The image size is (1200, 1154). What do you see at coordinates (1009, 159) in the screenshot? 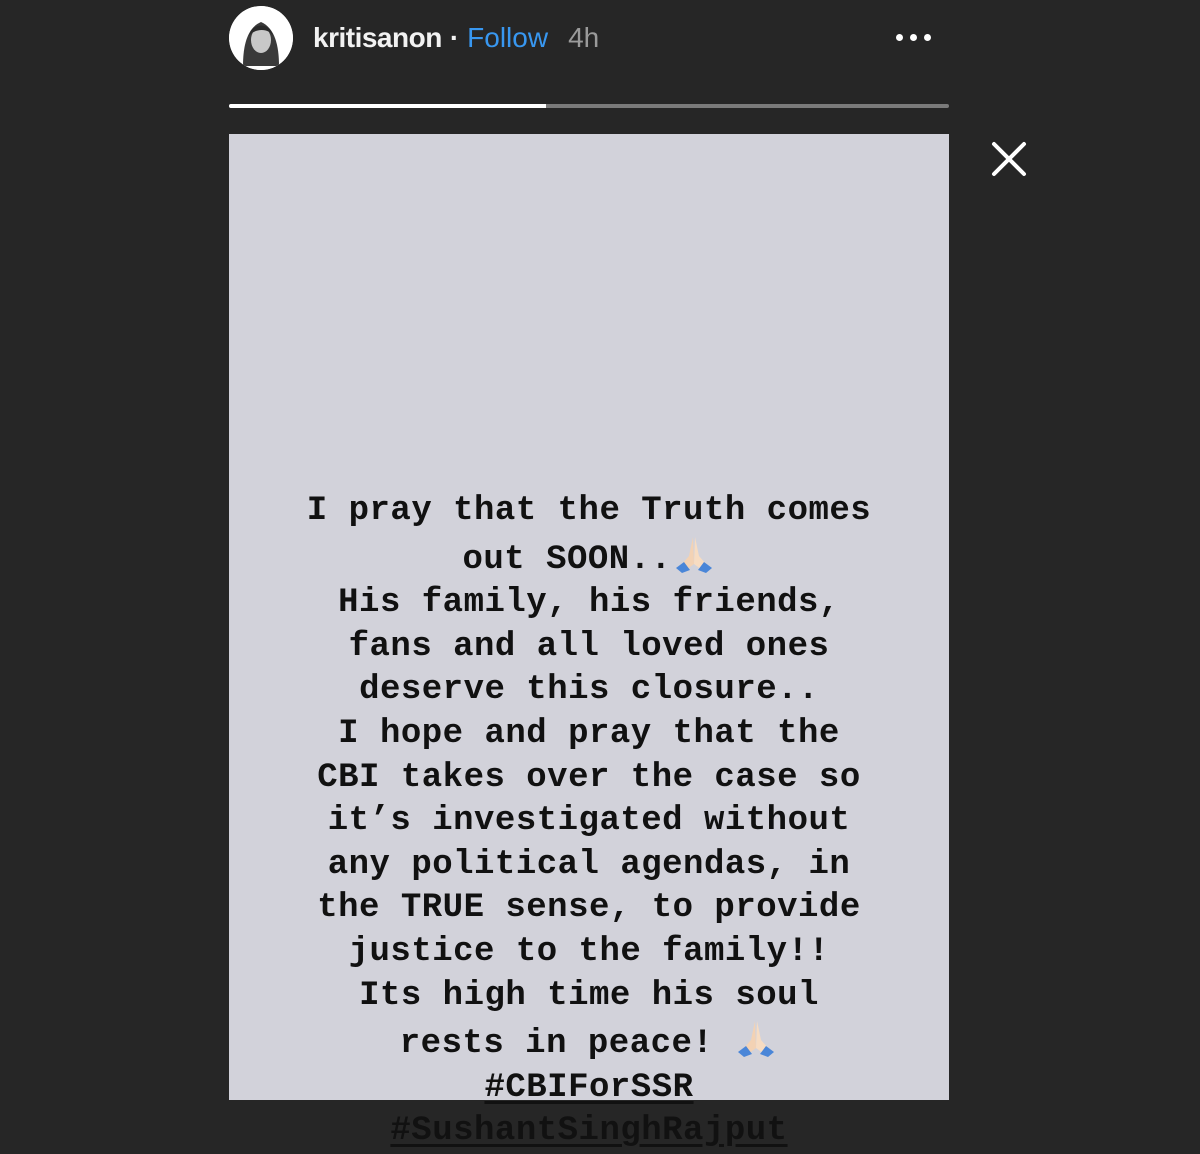
I see `close-icon` at bounding box center [1009, 159].